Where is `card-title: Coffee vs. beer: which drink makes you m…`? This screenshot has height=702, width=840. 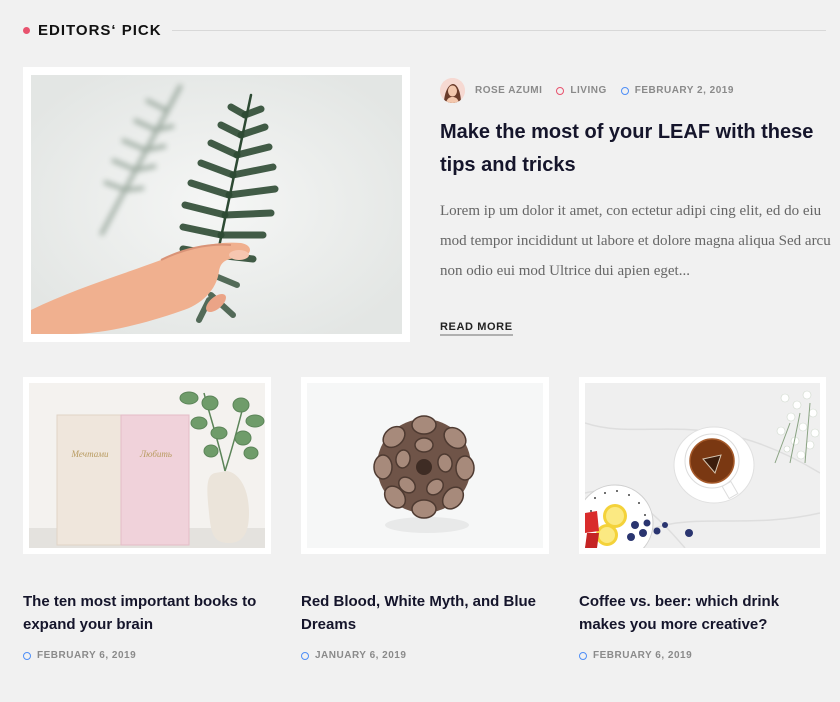
card-title: Coffee vs. beer: which drink makes you m… is located at coordinates (704, 613).